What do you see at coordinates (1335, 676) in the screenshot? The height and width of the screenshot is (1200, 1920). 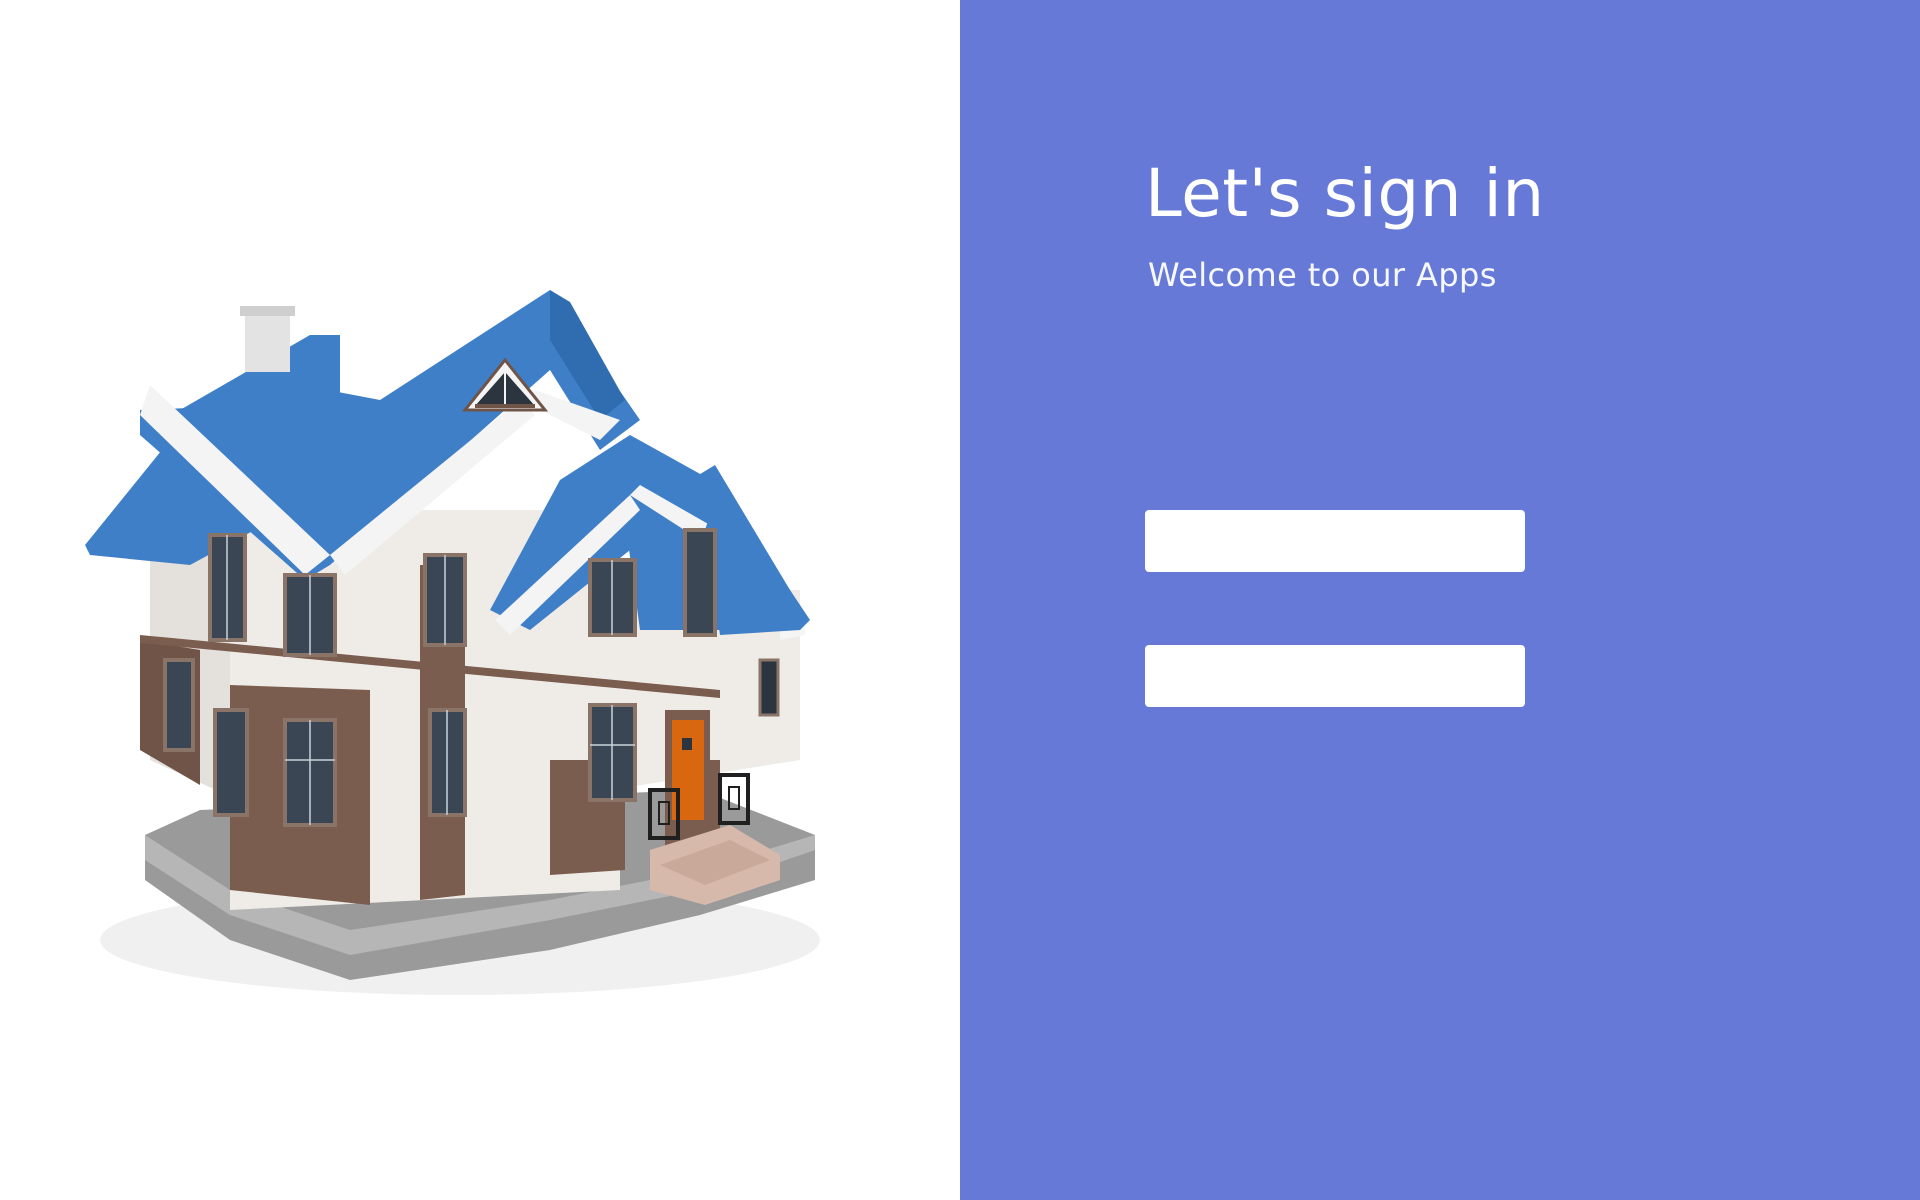 I see `password-field` at bounding box center [1335, 676].